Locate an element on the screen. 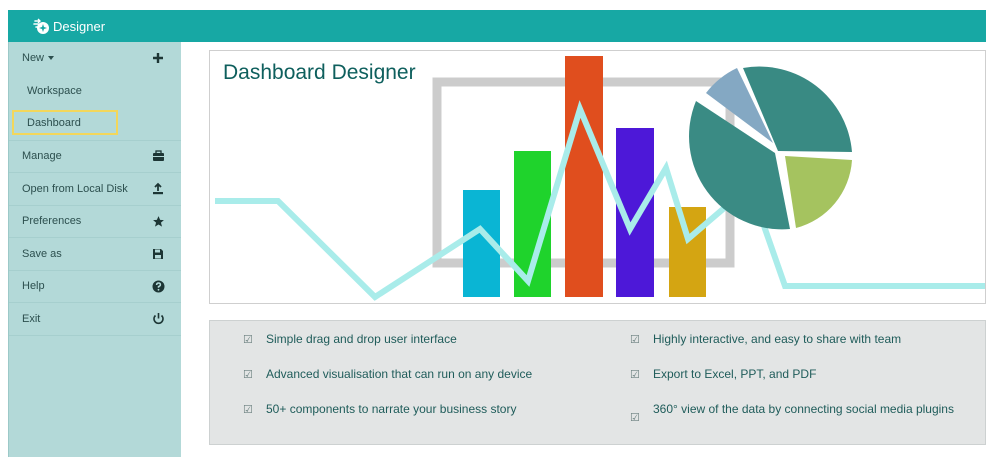 The image size is (986, 457). sidebar-item-open-local-disk: Open from Local Disk is located at coordinates (95, 189).